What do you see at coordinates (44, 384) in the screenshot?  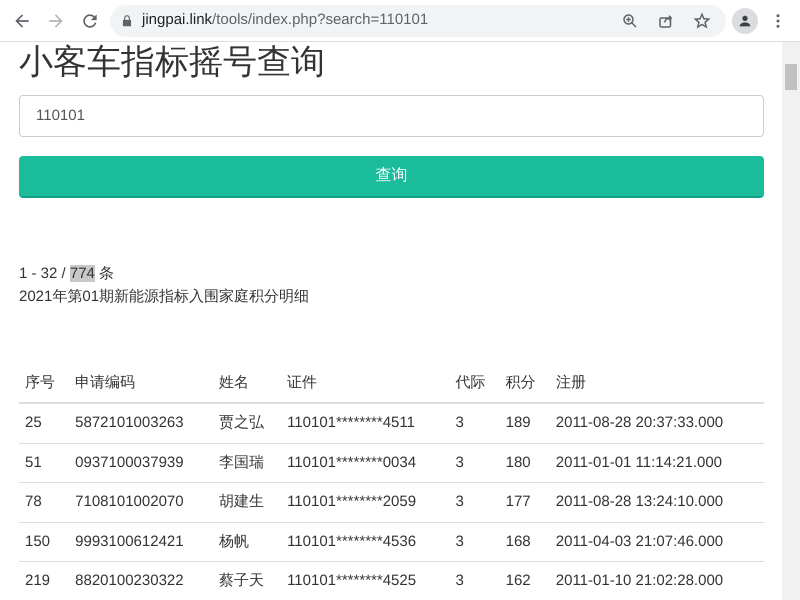 I see `column-header: 序号` at bounding box center [44, 384].